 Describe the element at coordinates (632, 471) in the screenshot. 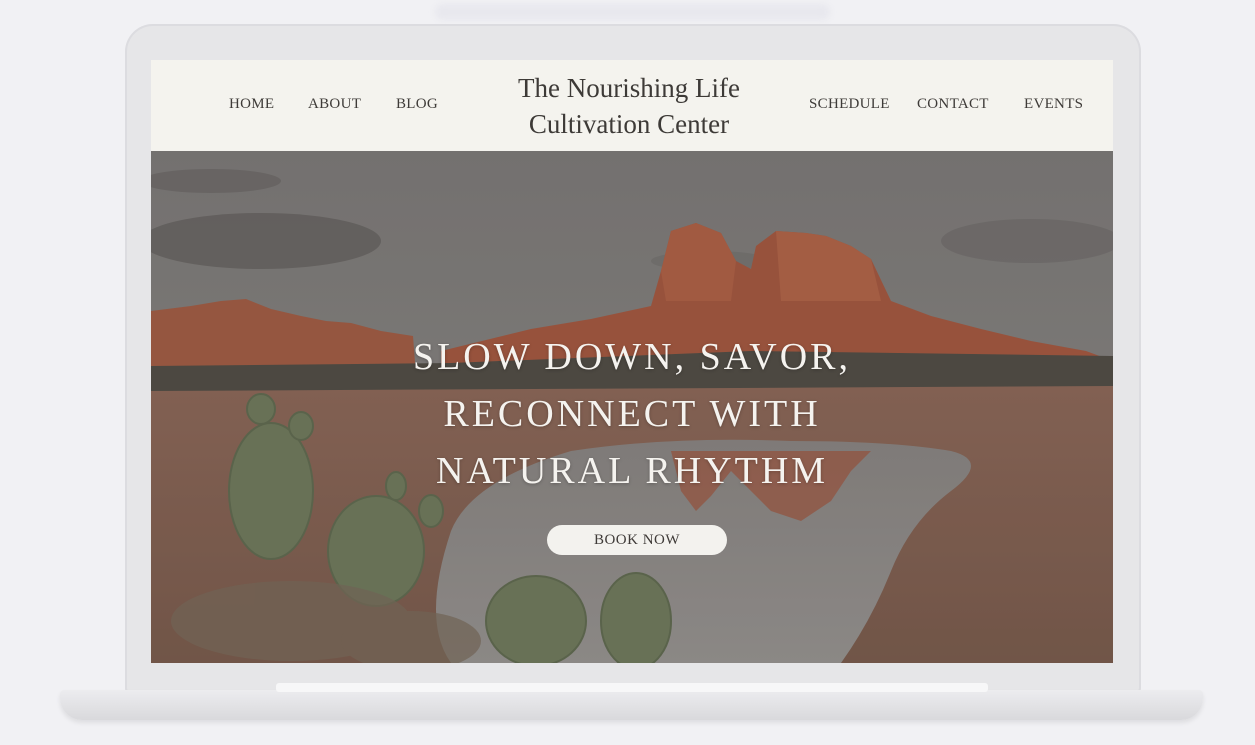

I see `hero-headline-line3: NATURAL RHYTHM` at that location.